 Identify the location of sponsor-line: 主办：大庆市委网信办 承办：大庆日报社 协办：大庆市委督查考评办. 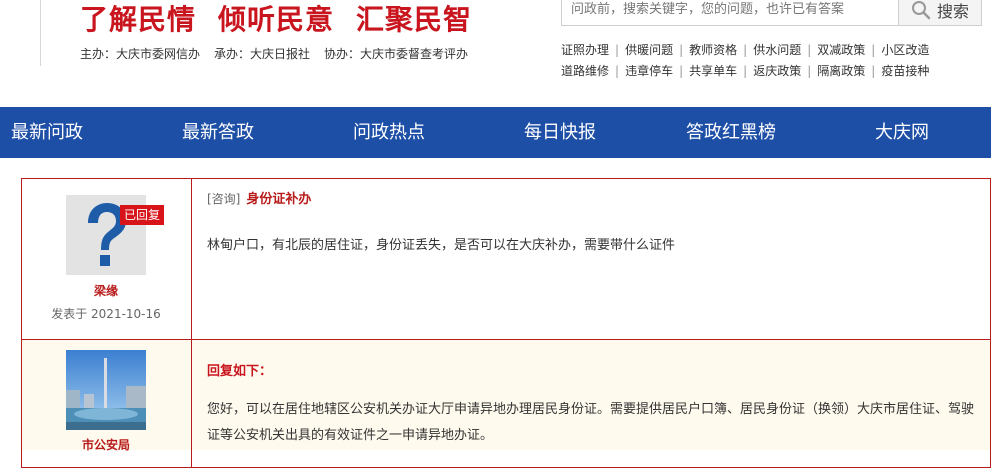
(281, 53).